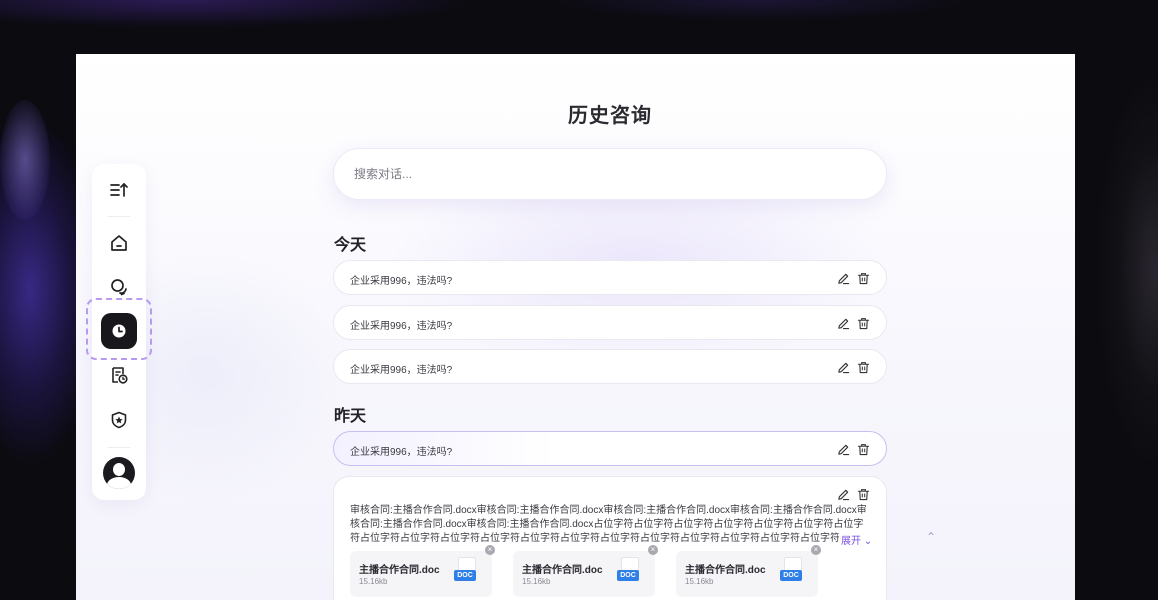  I want to click on sidebar-item-favorites, so click(119, 420).